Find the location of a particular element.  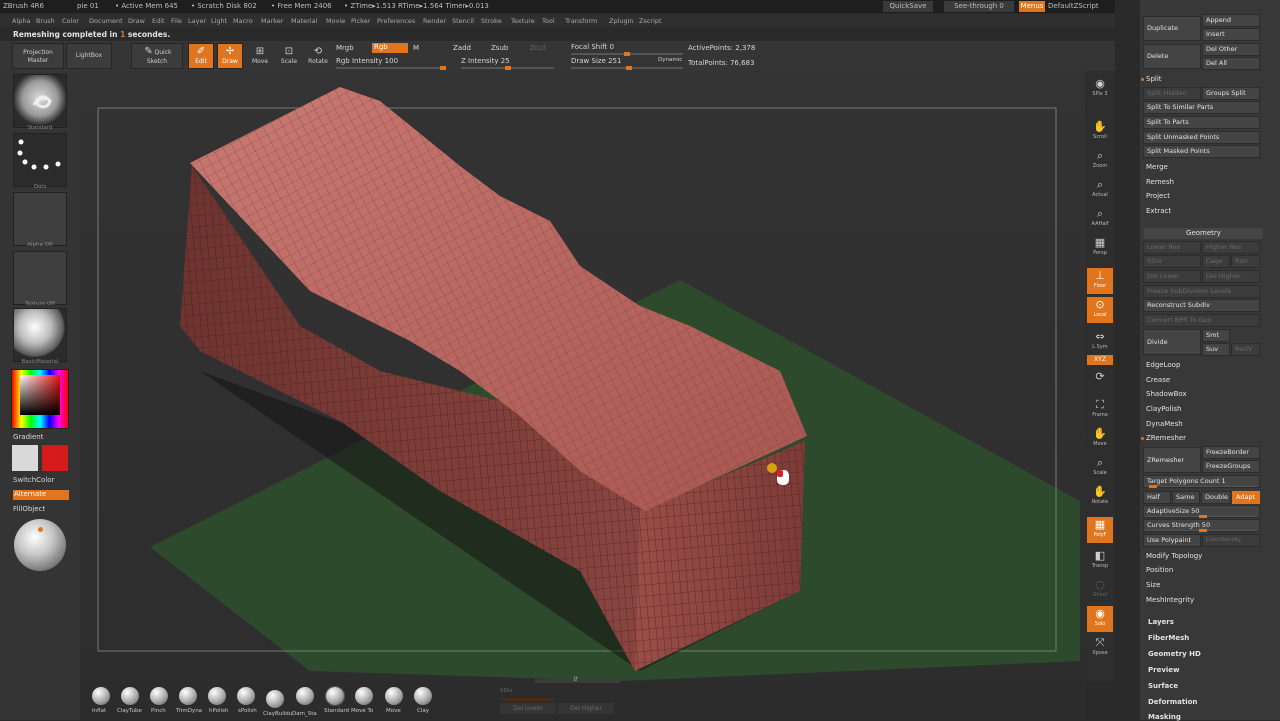

menu-stencil: Stencil is located at coordinates (463, 21).